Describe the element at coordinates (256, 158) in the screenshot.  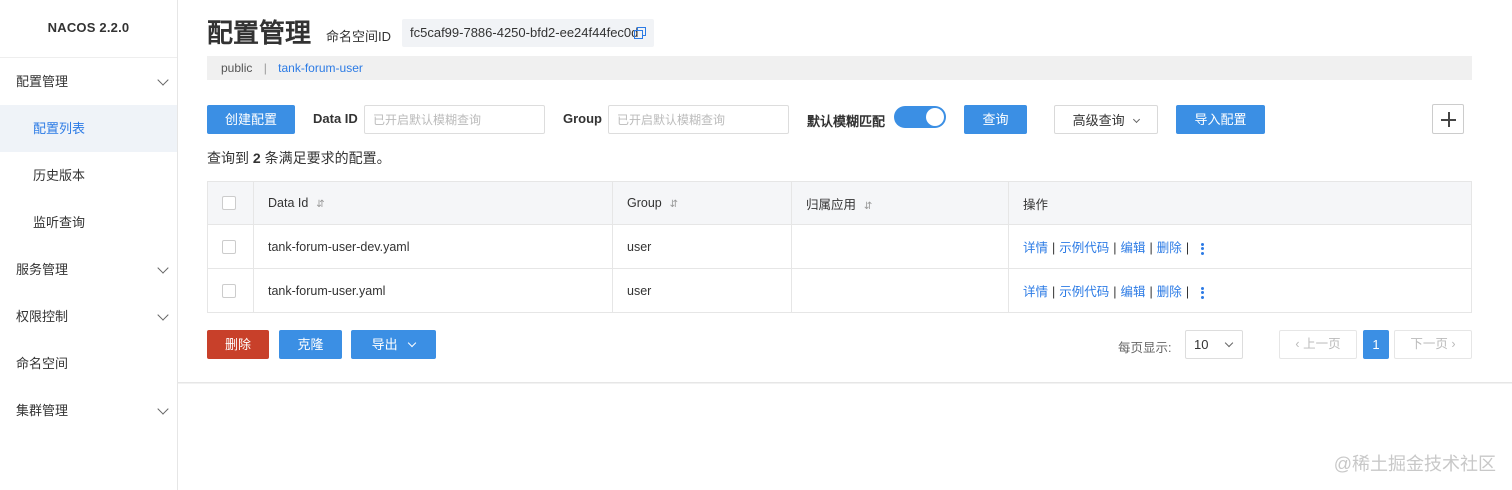
I see `result-count: 2` at that location.